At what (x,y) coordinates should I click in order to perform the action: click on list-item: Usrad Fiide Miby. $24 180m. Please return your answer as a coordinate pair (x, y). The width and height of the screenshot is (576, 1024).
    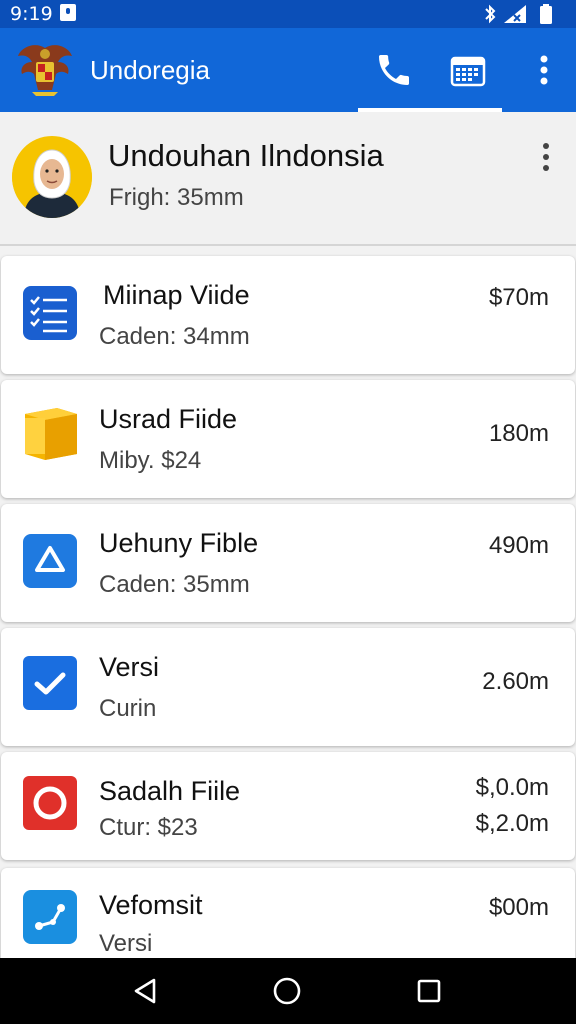
    Looking at the image, I should click on (288, 439).